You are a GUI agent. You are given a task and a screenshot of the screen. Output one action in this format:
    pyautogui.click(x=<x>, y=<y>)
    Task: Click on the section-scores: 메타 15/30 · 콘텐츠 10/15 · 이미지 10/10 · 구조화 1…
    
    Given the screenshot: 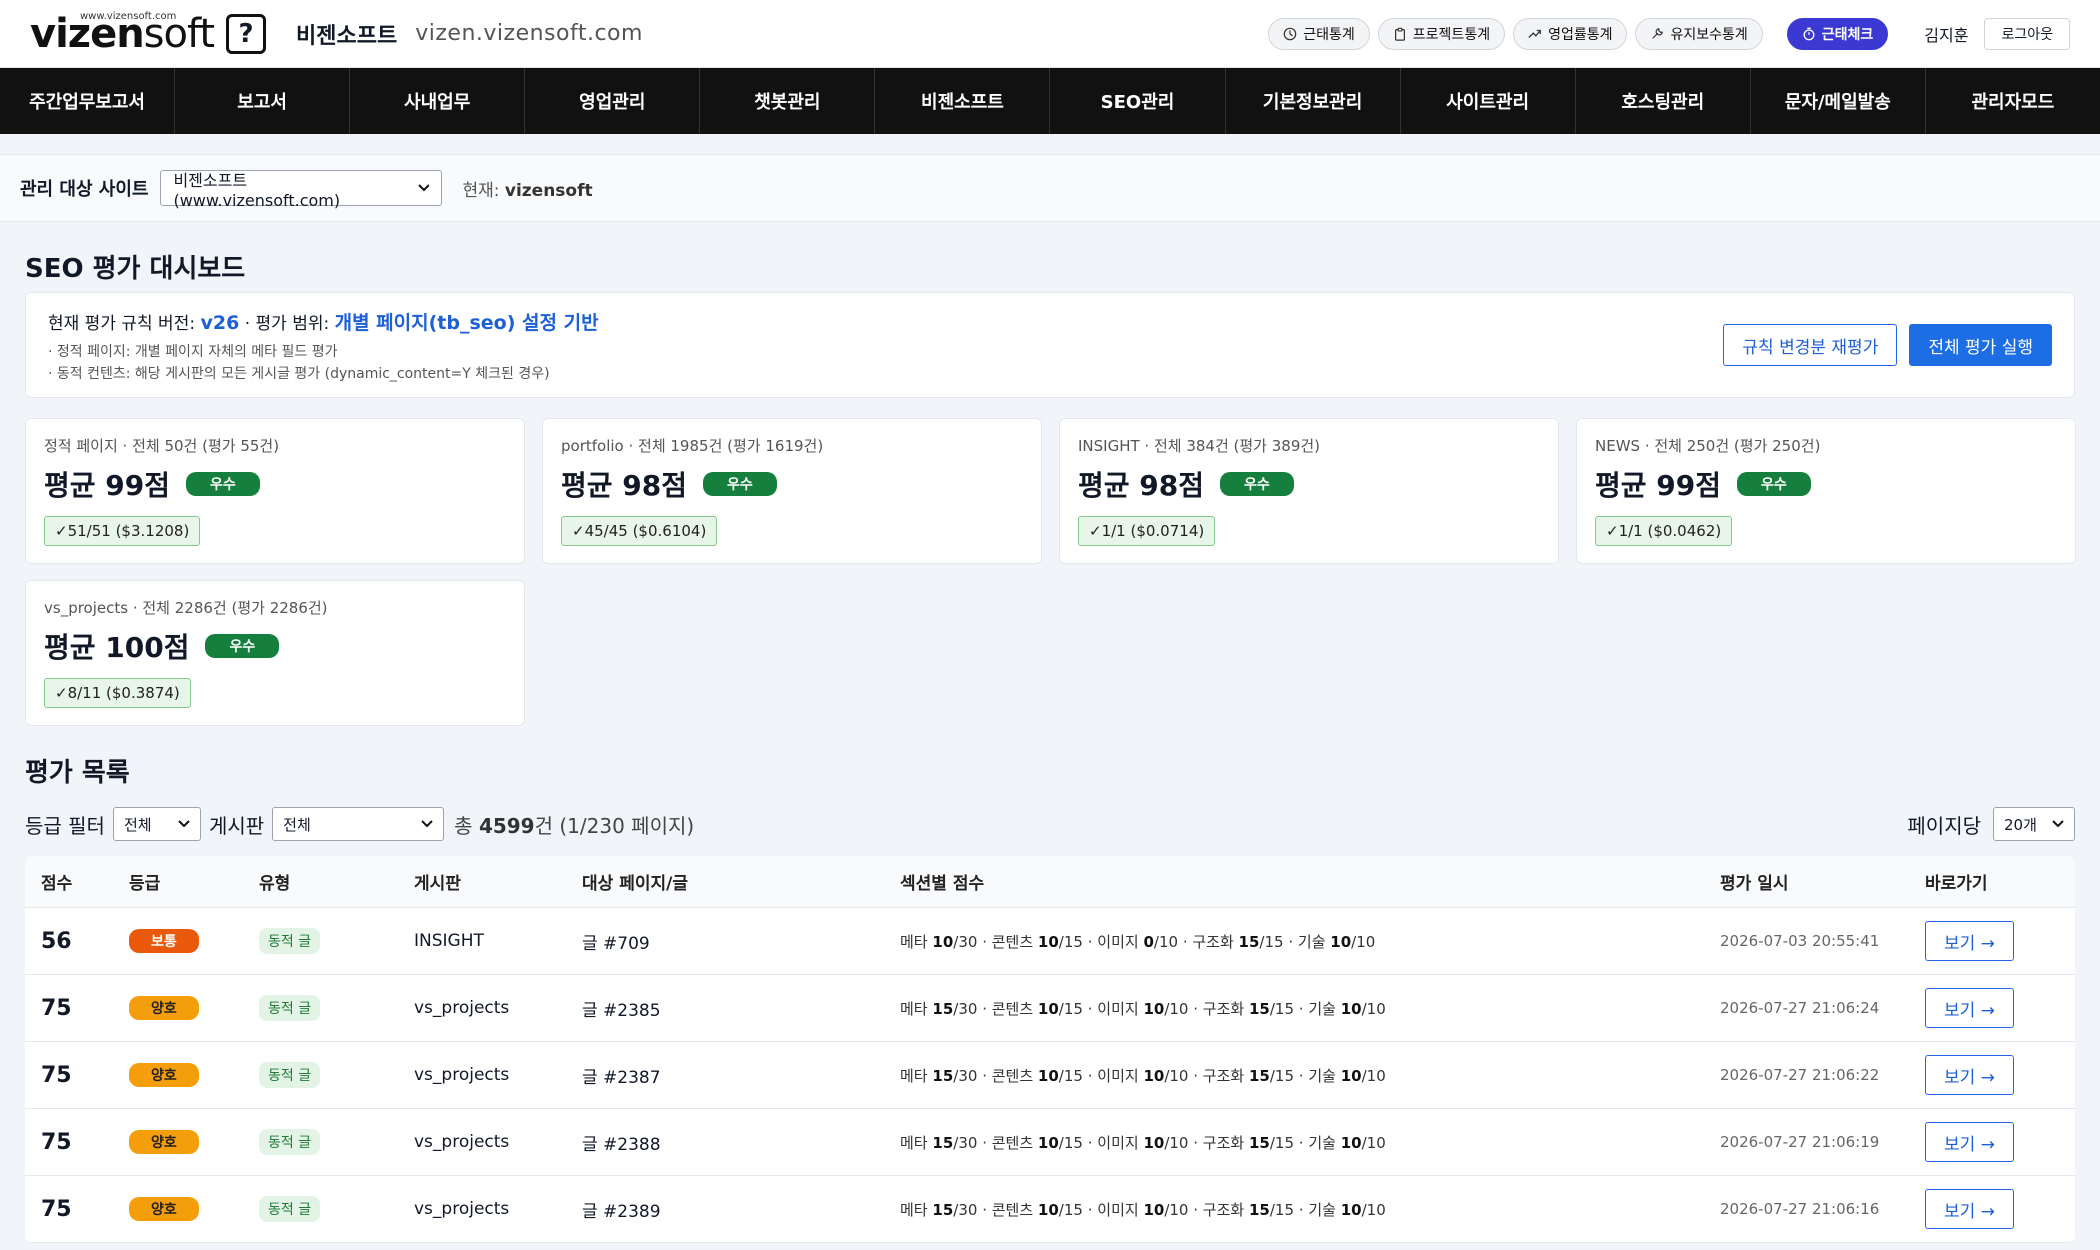 What is the action you would take?
    pyautogui.click(x=1143, y=1142)
    